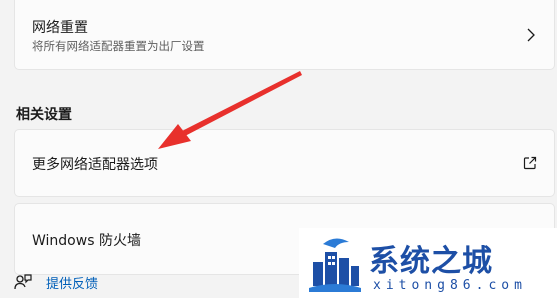 The image size is (557, 298). Describe the element at coordinates (23, 282) in the screenshot. I see `feedback-person-icon` at that location.